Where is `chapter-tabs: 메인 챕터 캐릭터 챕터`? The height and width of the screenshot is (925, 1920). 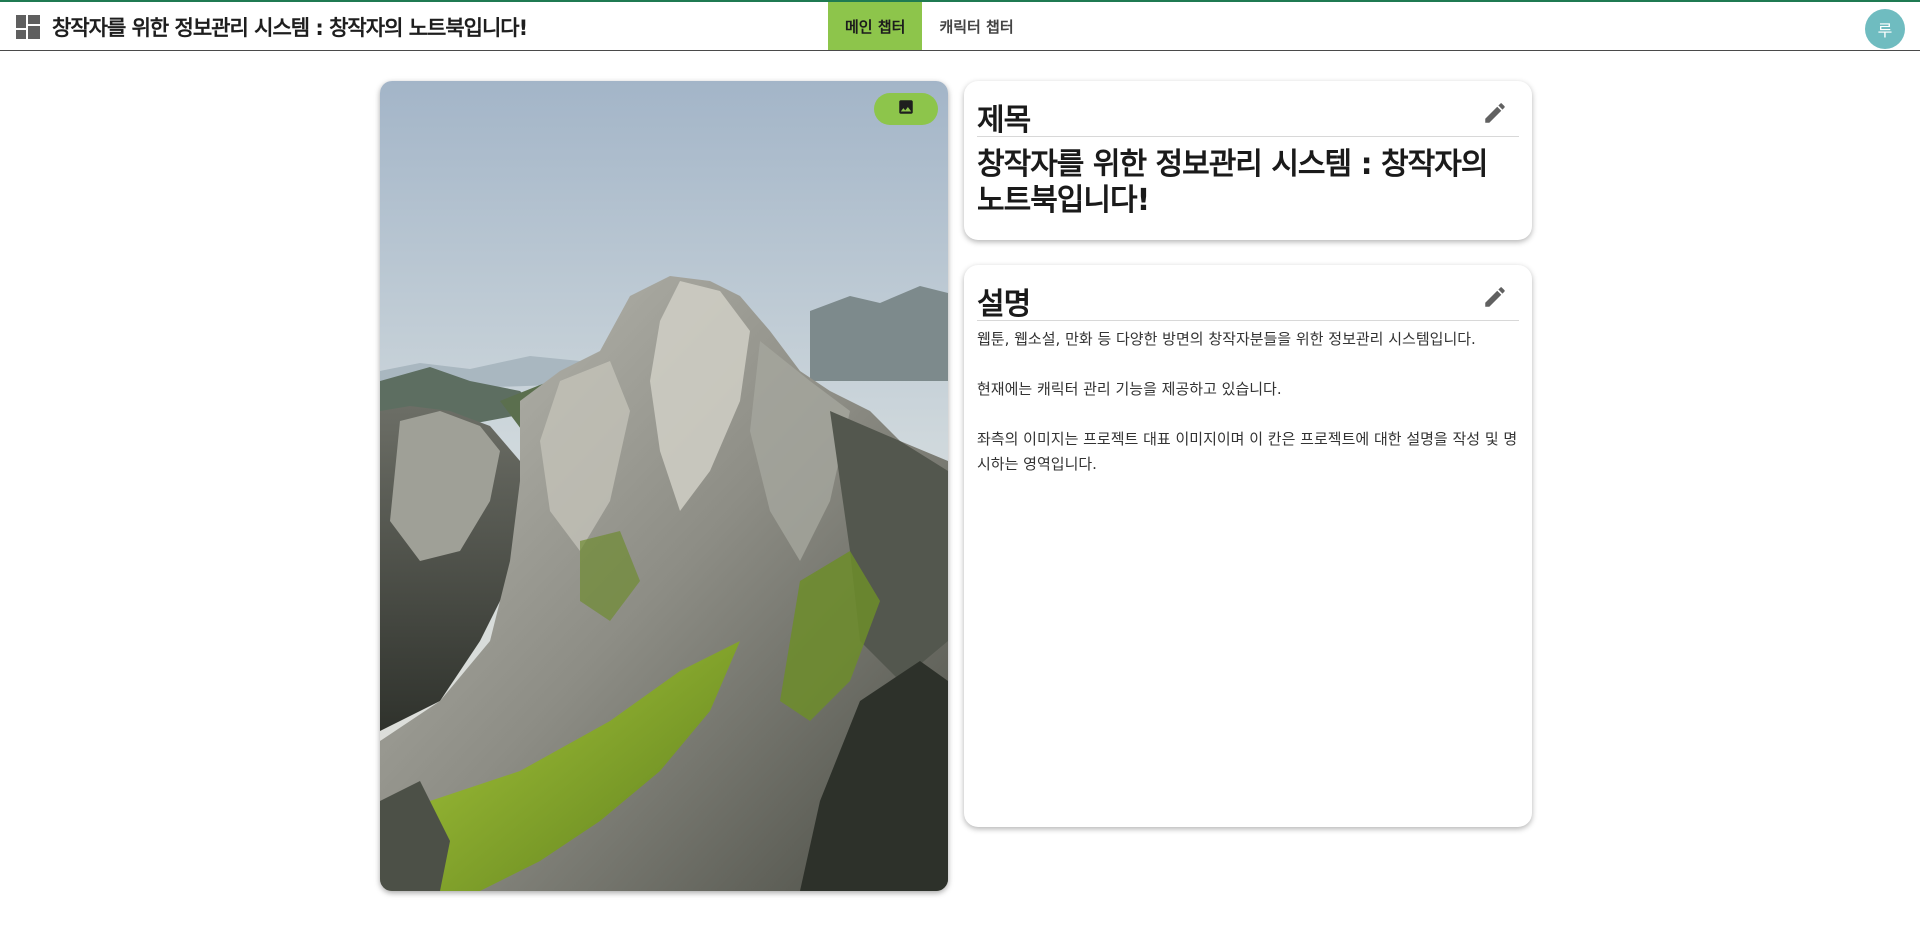 chapter-tabs: 메인 챕터 캐릭터 챕터 is located at coordinates (929, 26).